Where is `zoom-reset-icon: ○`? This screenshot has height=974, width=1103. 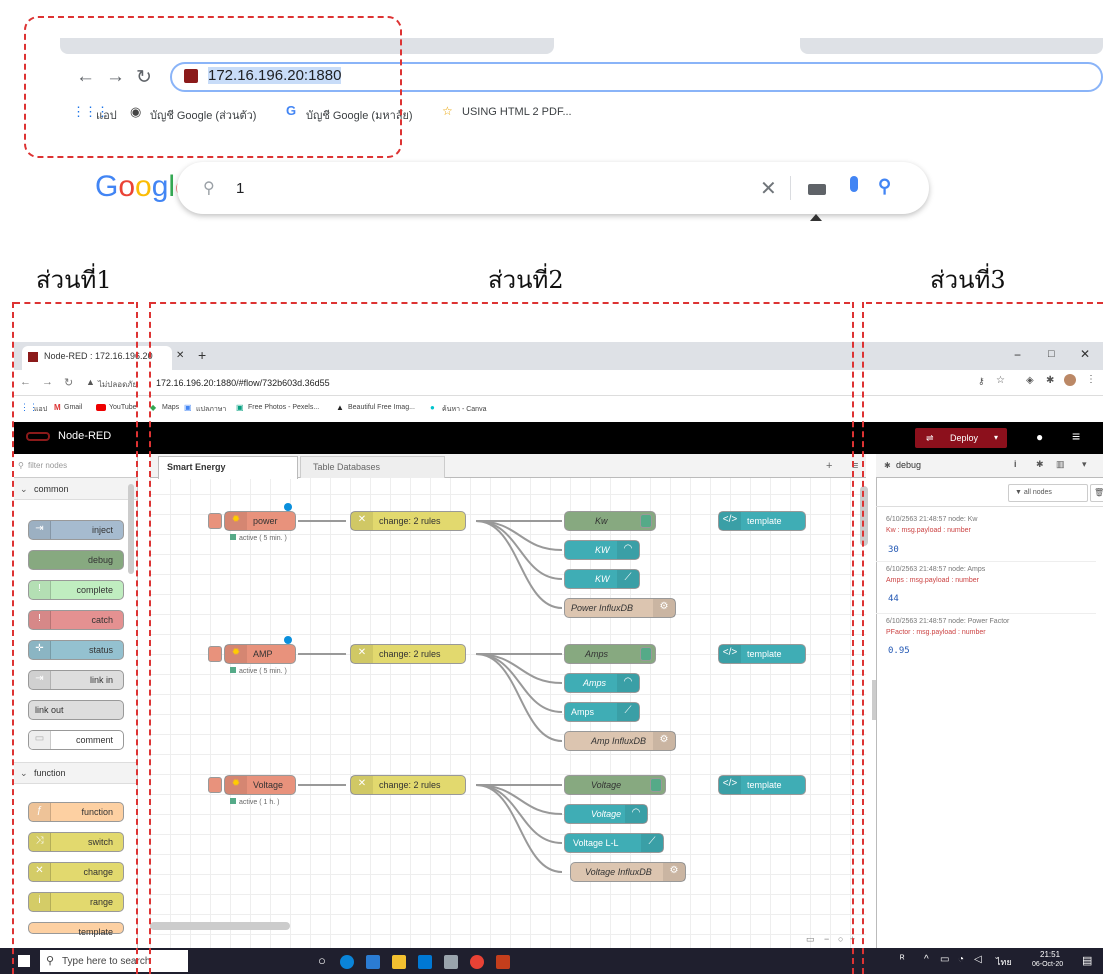 zoom-reset-icon: ○ is located at coordinates (840, 939).